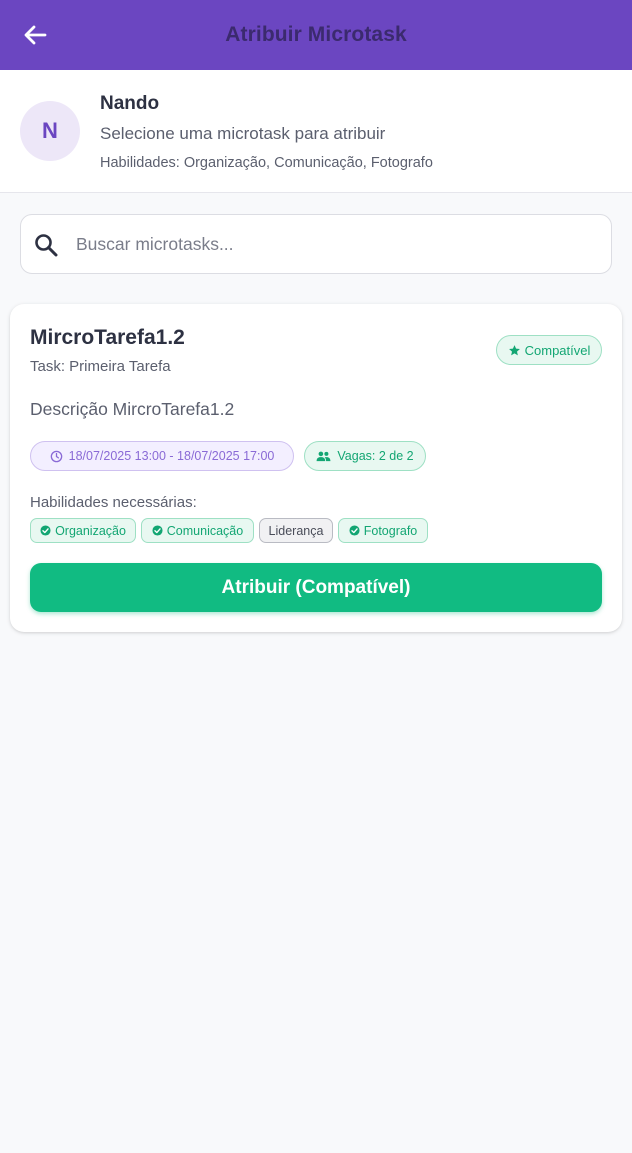  I want to click on assign-button: Atribuir (Compatível), so click(316, 587).